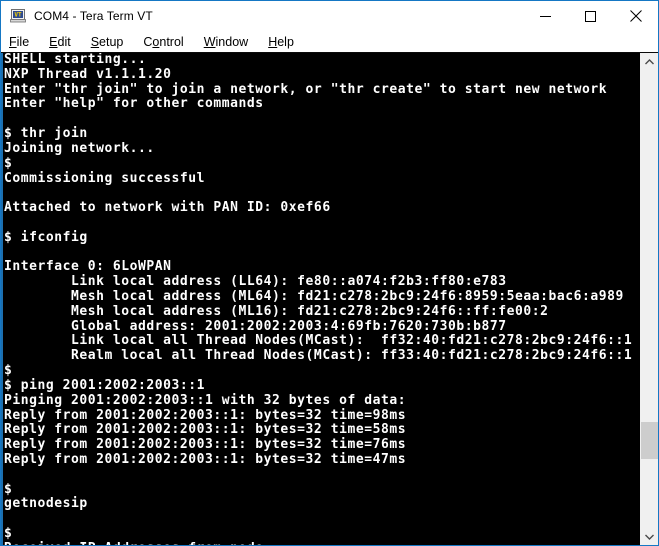 This screenshot has height=546, width=659. Describe the element at coordinates (649, 440) in the screenshot. I see `scrollbar-thumb` at that location.